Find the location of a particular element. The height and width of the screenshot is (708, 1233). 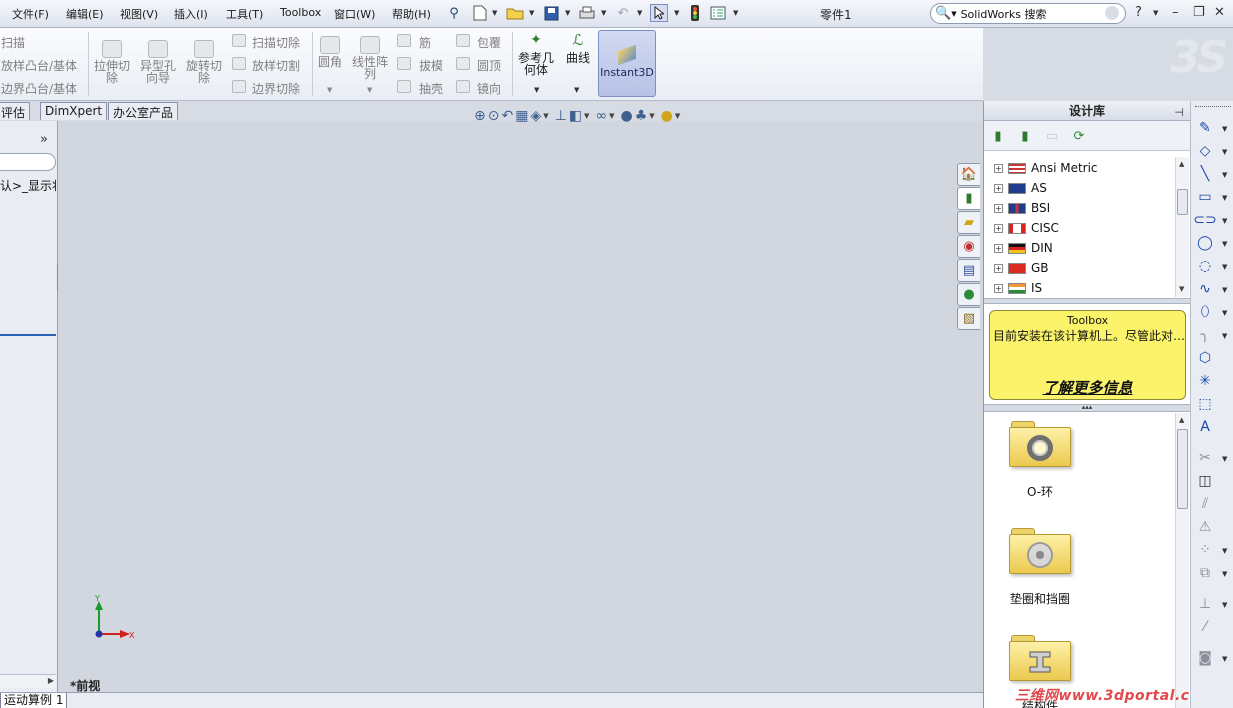

learn-more-link: 了解更多信息 is located at coordinates (1087, 387).